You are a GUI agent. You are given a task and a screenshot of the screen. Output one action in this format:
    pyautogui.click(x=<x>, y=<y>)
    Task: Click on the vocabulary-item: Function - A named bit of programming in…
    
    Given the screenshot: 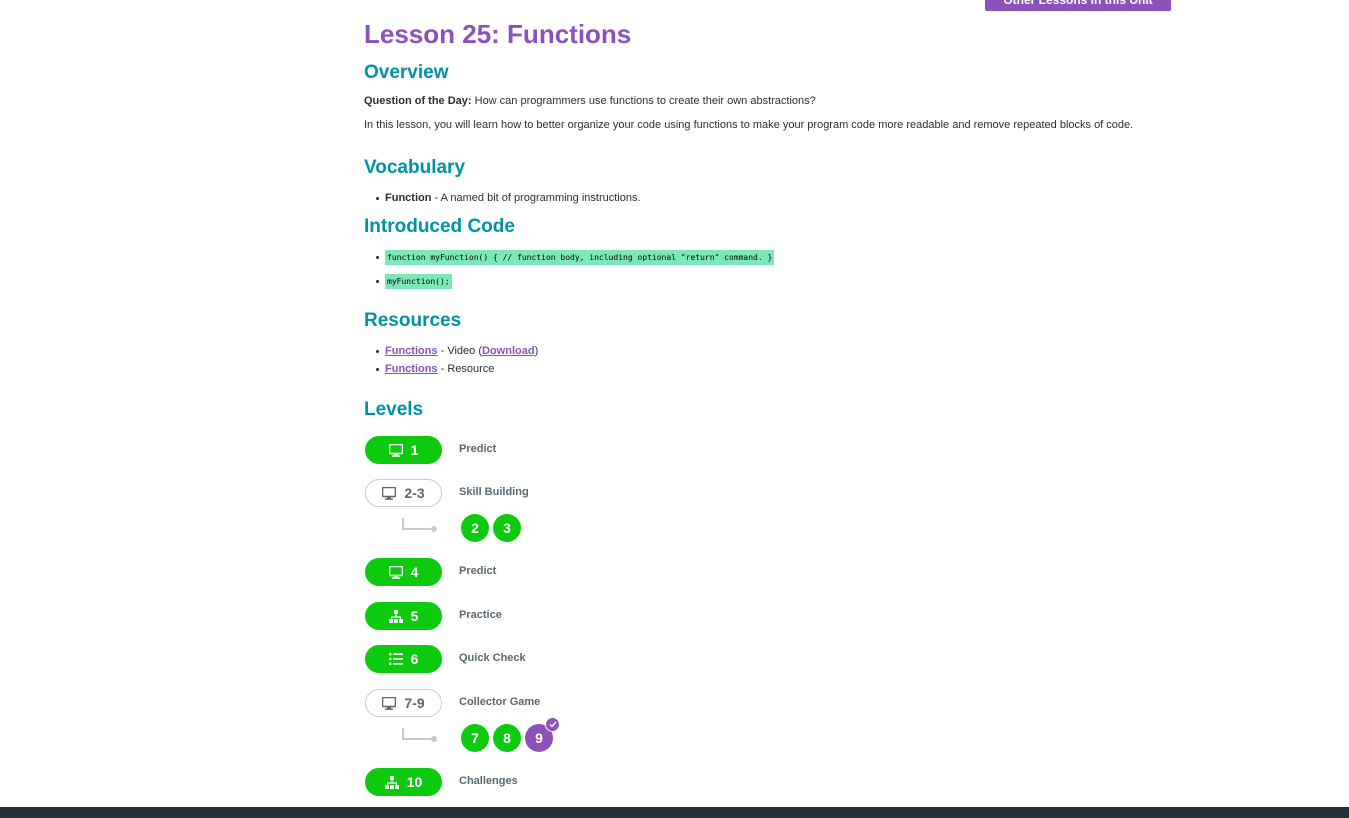 What is the action you would take?
    pyautogui.click(x=502, y=198)
    